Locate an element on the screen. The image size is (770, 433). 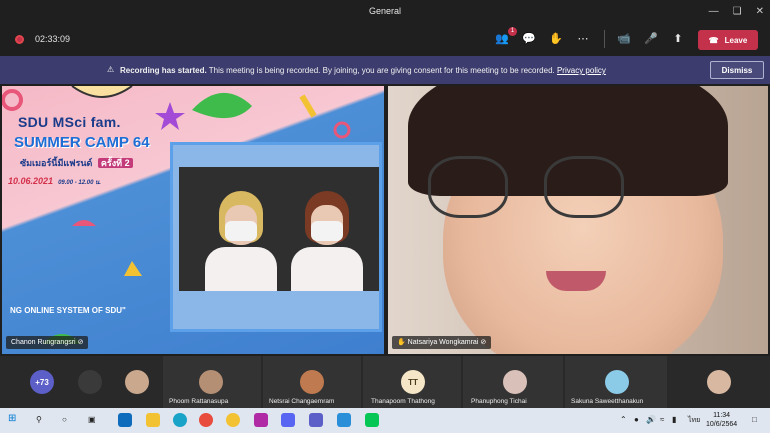
window-titlebar: General — ❏ ✕ is located at coordinates (385, 11).